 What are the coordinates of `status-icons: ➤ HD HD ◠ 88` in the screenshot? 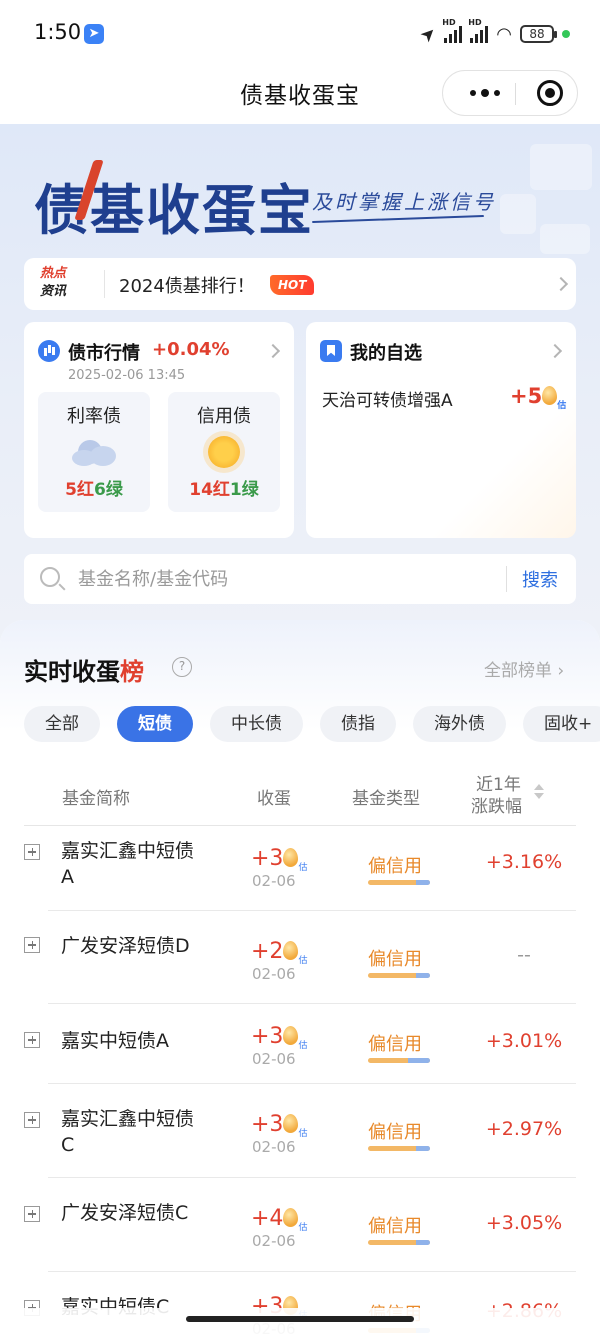 It's located at (493, 32).